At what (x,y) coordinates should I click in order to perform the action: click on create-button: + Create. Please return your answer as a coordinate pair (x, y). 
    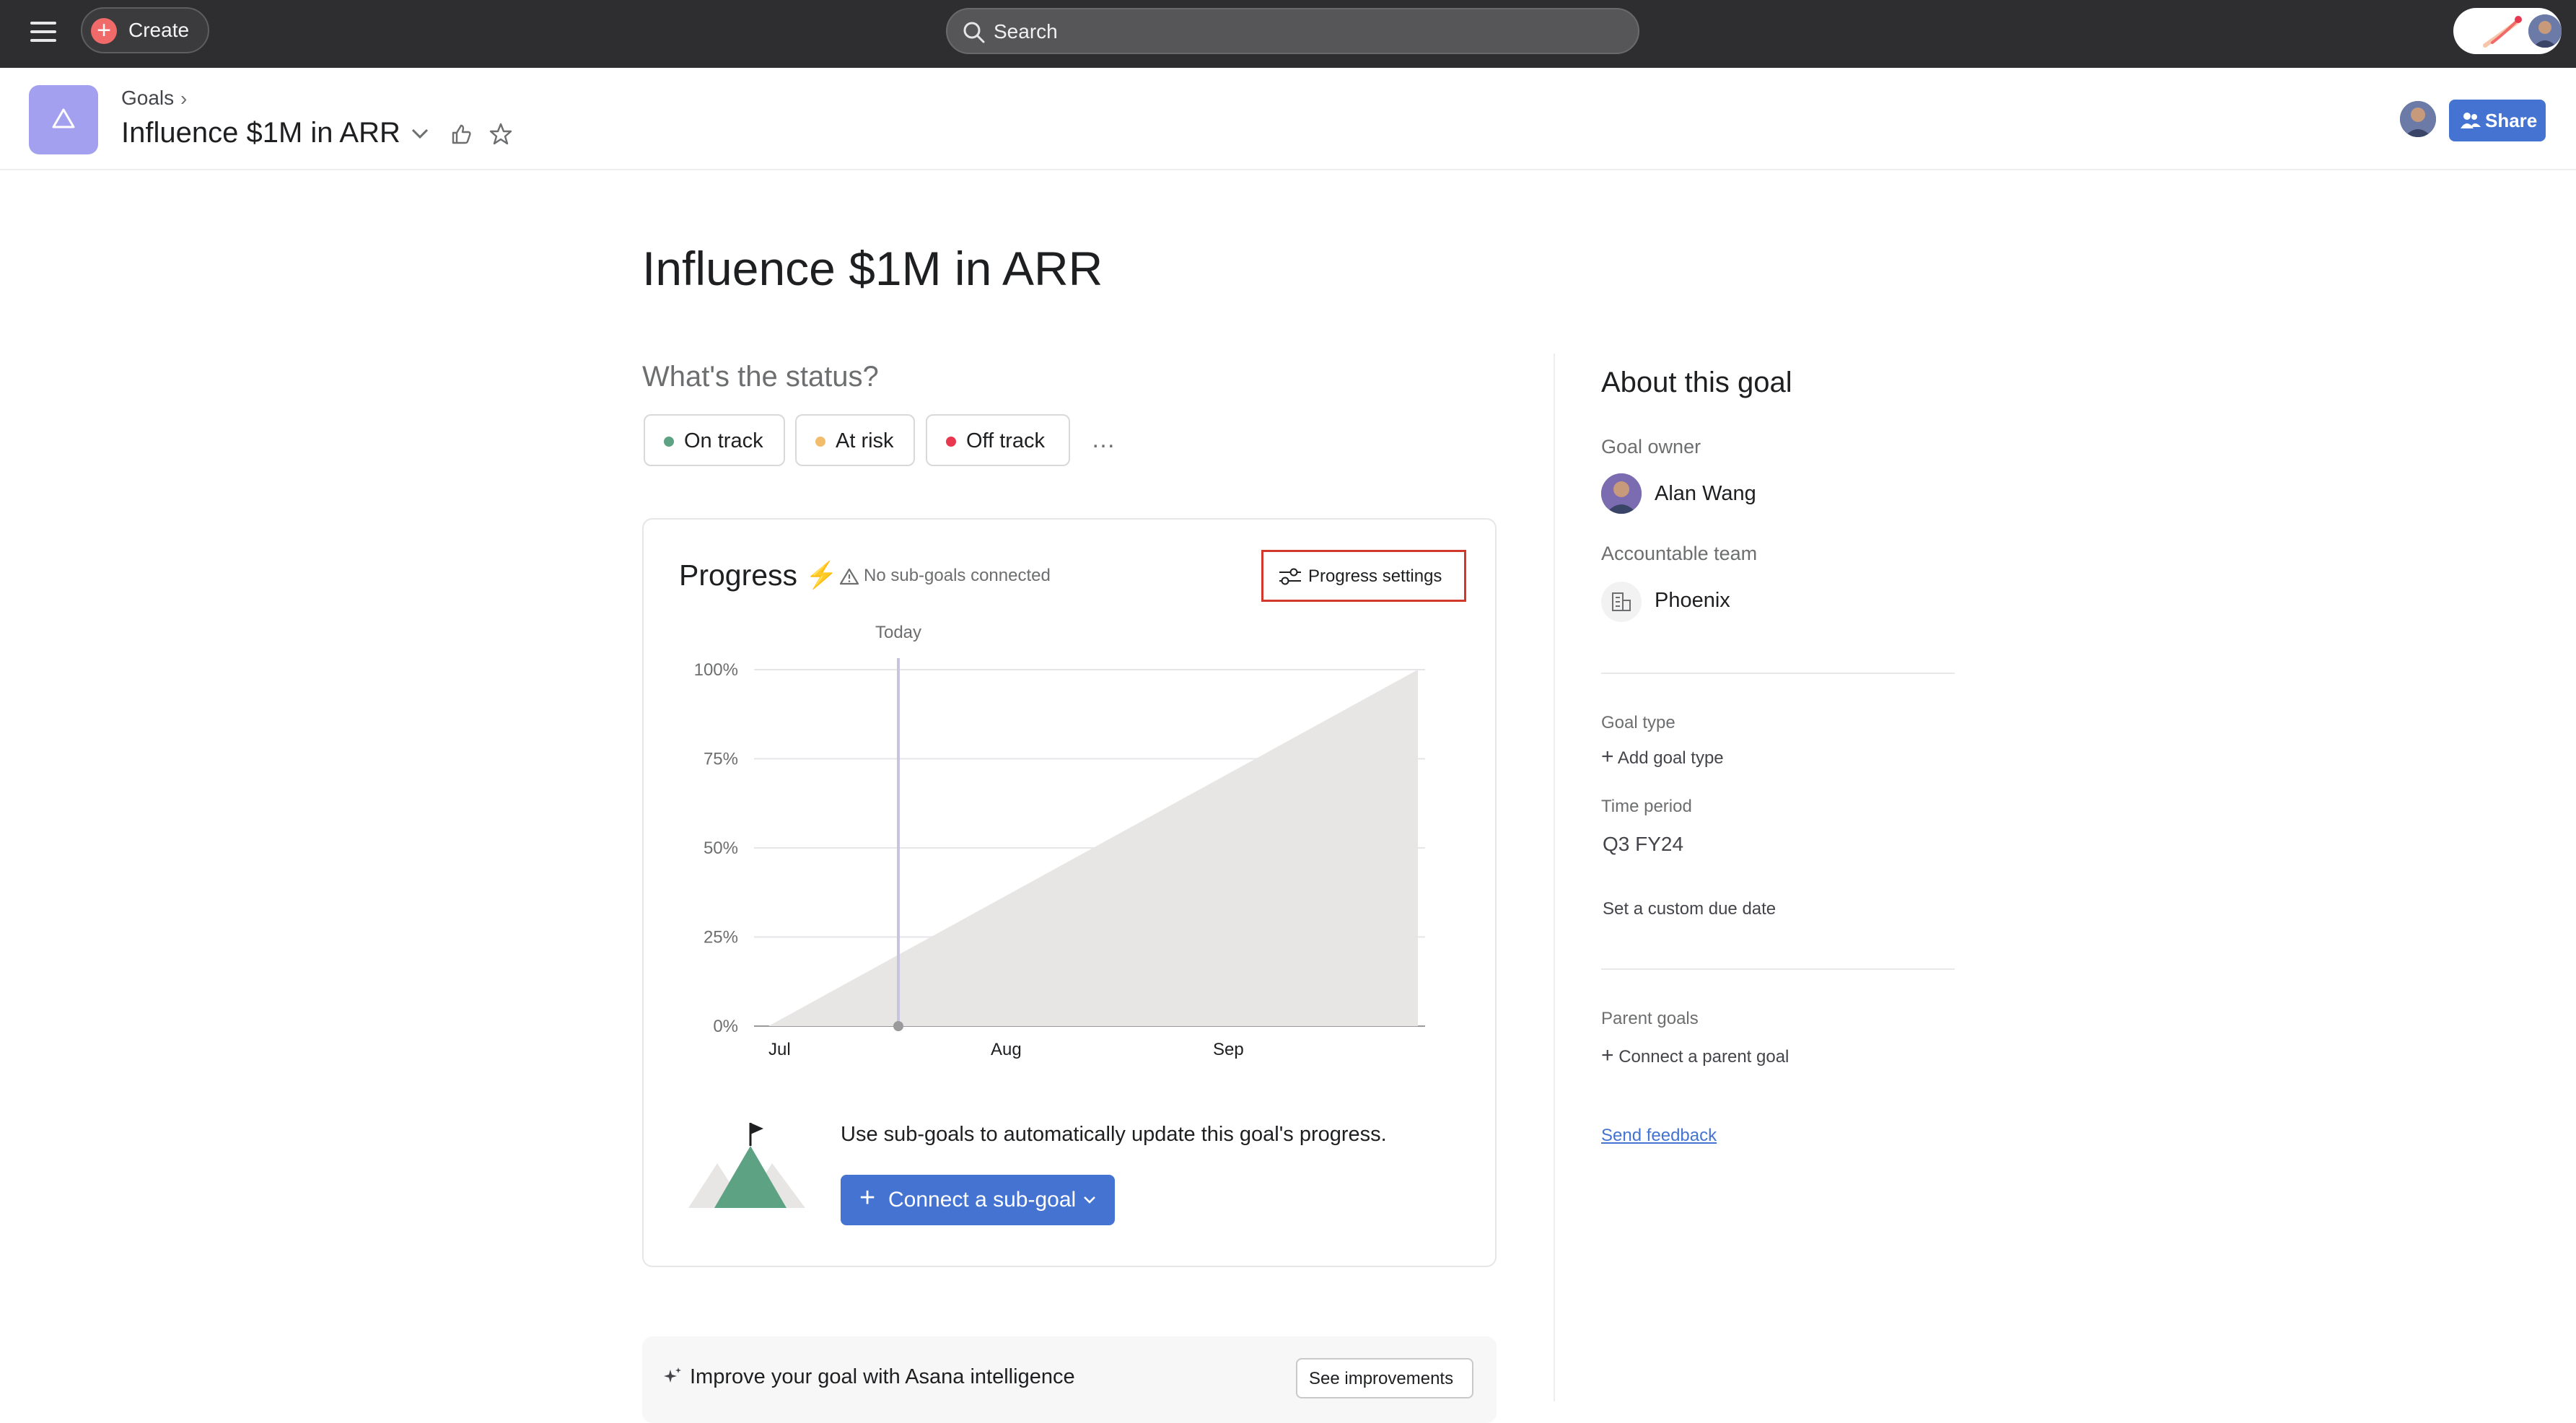
    Looking at the image, I should click on (145, 30).